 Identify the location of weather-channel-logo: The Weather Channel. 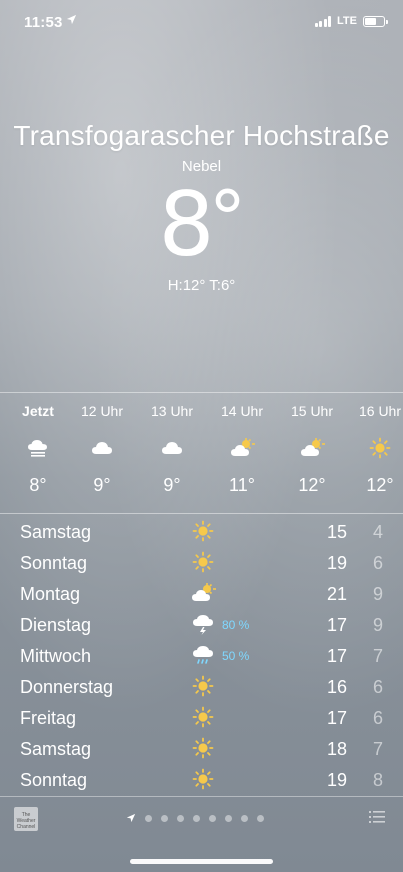
(26, 819).